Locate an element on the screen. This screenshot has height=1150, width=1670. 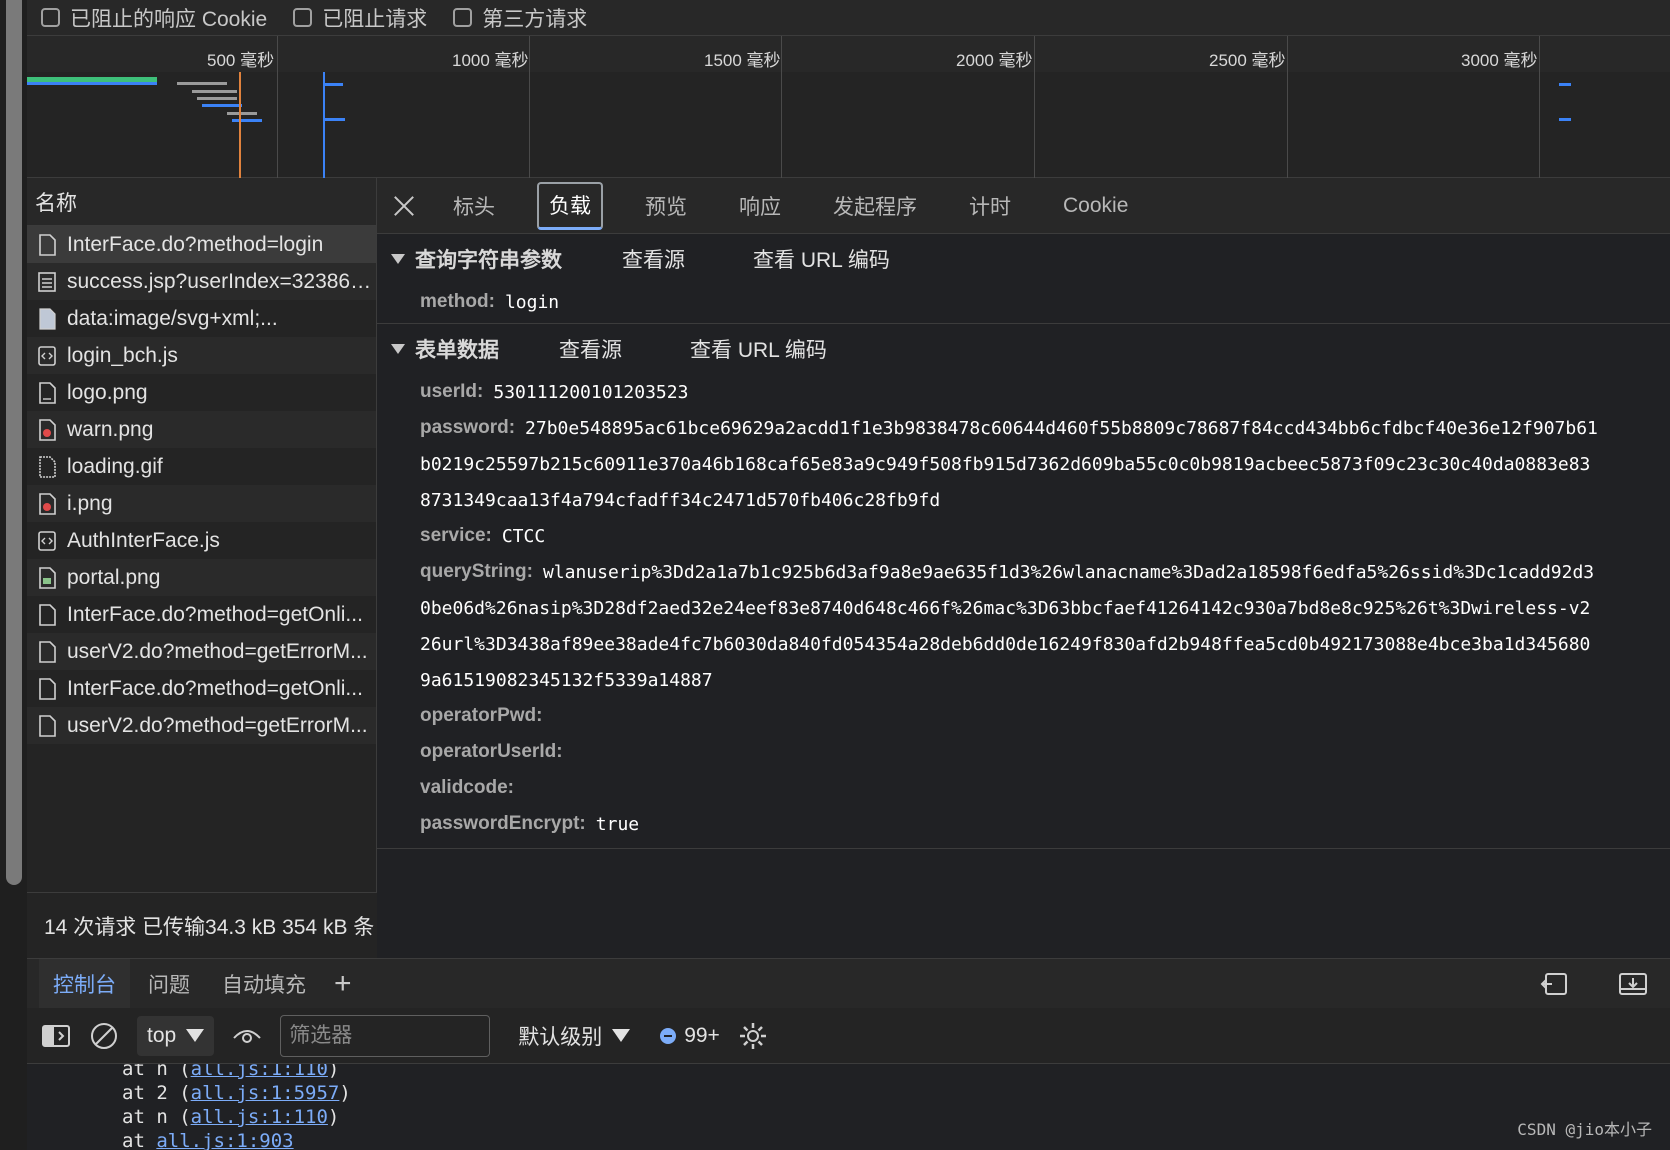
tab-timing: 计时 is located at coordinates (990, 206).